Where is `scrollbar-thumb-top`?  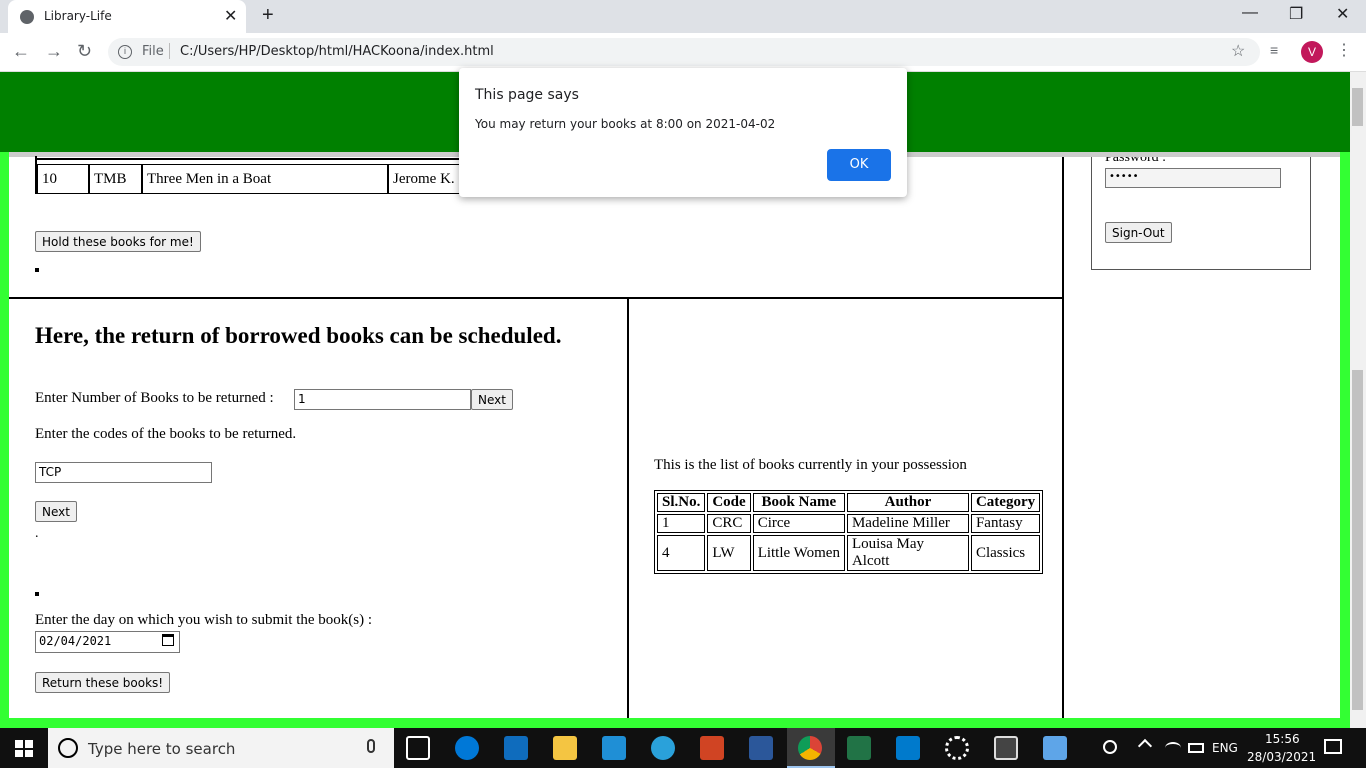 scrollbar-thumb-top is located at coordinates (1357, 107).